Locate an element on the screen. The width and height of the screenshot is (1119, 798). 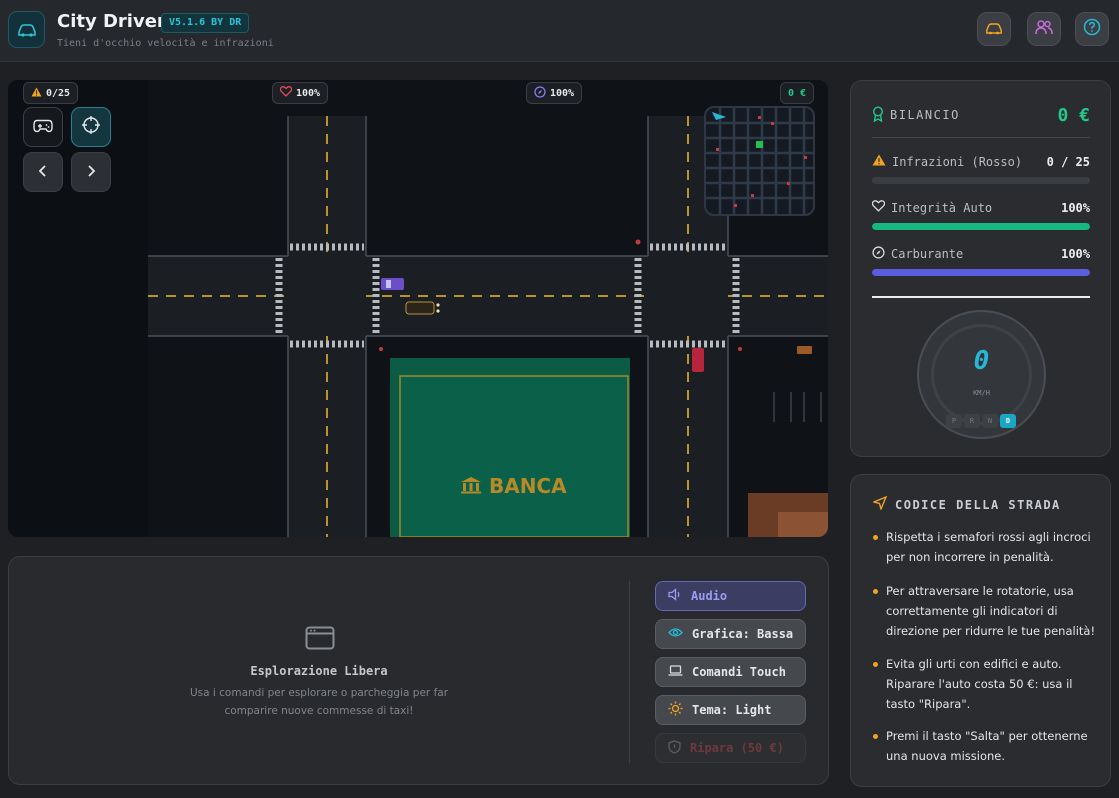
garage-button is located at coordinates (994, 29).